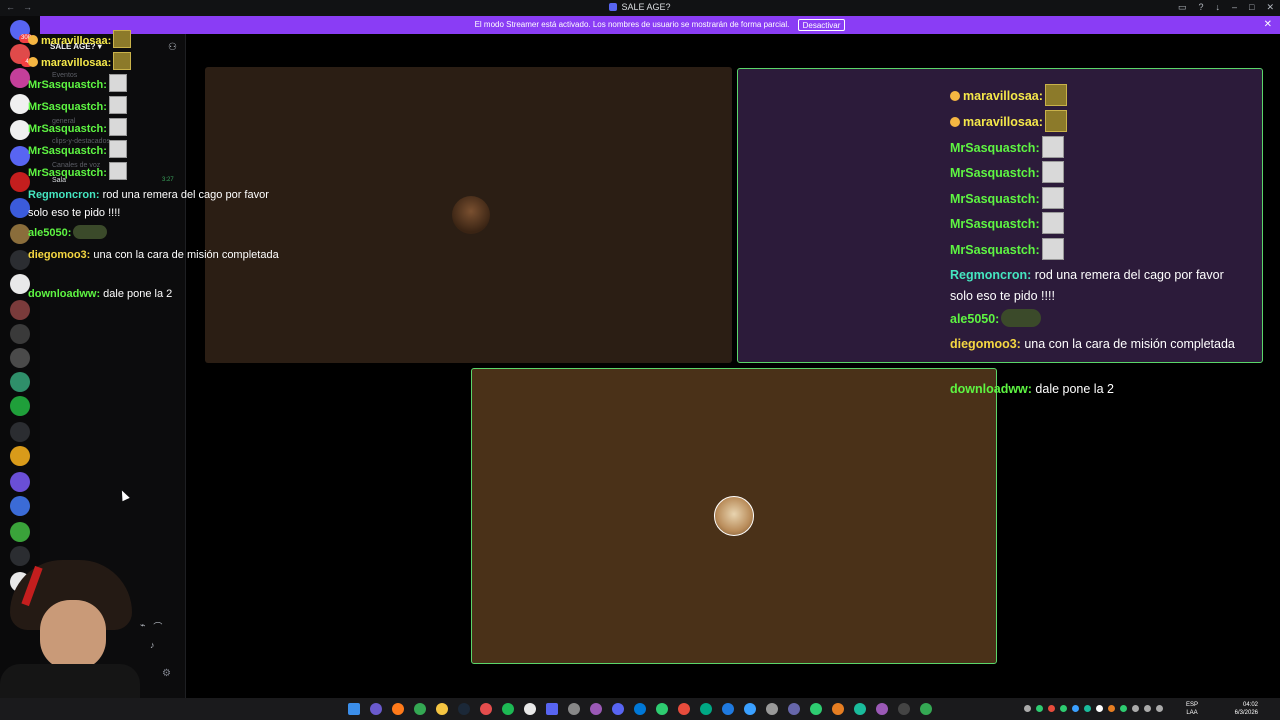 This screenshot has height=720, width=1280. I want to click on window-title: SALE AGE?, so click(640, 7).